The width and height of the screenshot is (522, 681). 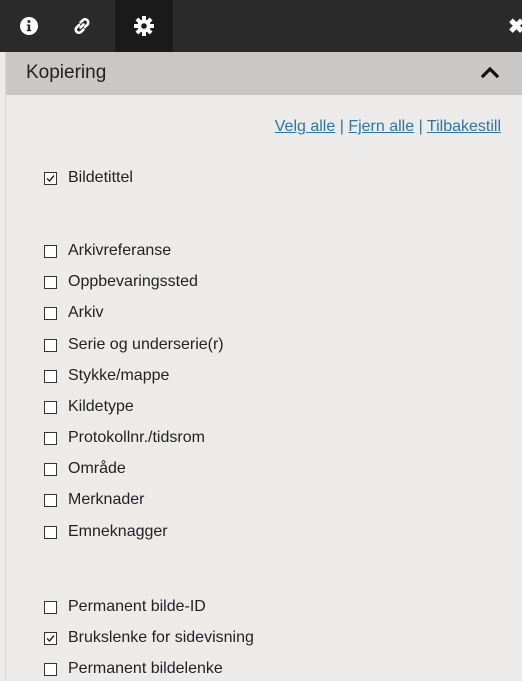 I want to click on checkbox-item: Område, so click(x=85, y=469).